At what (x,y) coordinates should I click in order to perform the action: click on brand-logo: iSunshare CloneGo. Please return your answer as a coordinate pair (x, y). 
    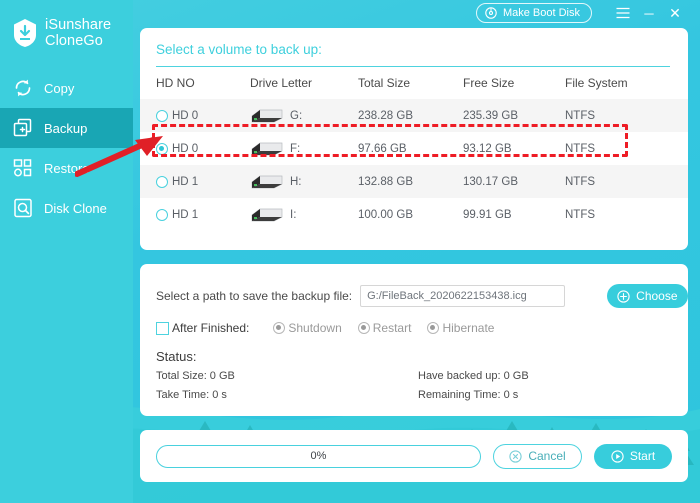
    Looking at the image, I should click on (66, 27).